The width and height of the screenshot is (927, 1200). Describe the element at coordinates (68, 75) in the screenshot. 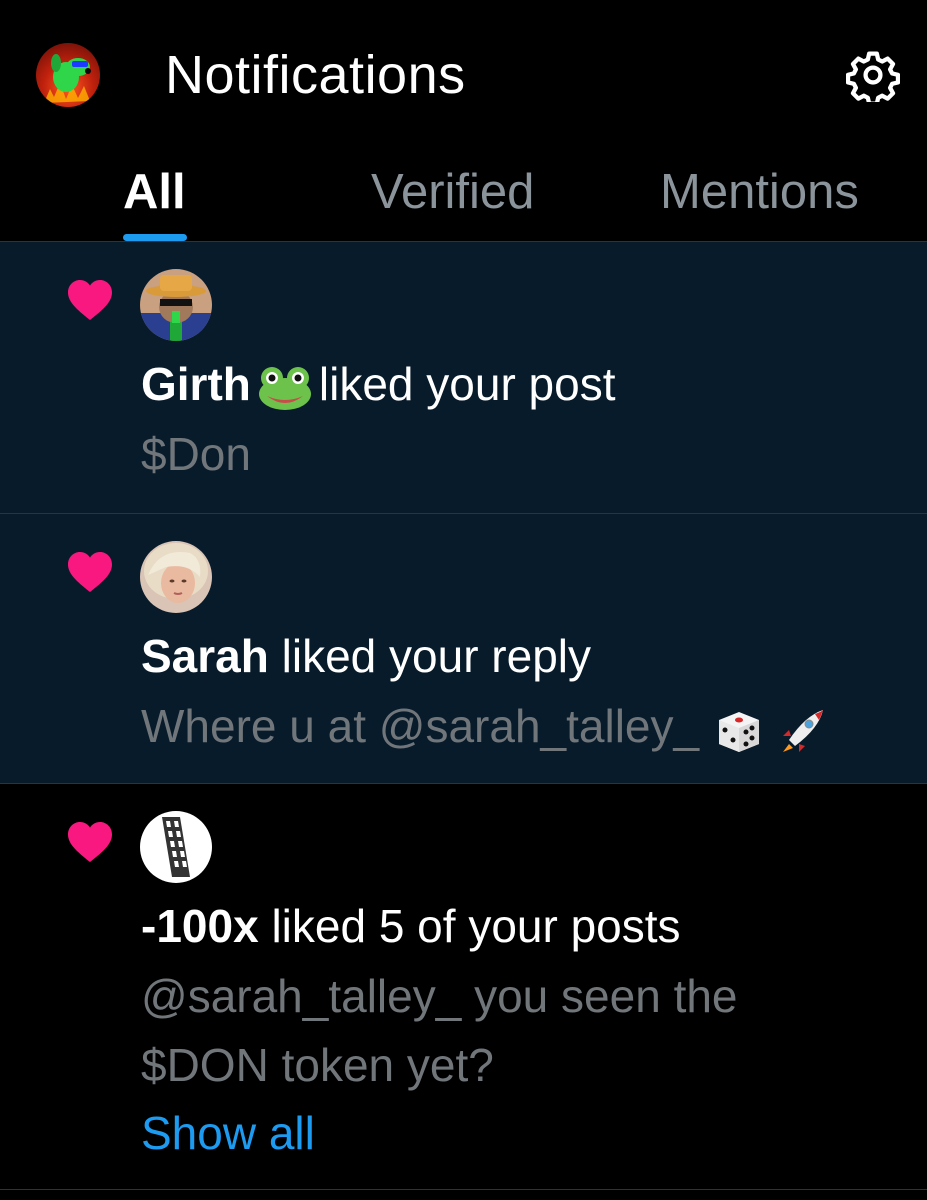

I see `profile-avatar` at that location.